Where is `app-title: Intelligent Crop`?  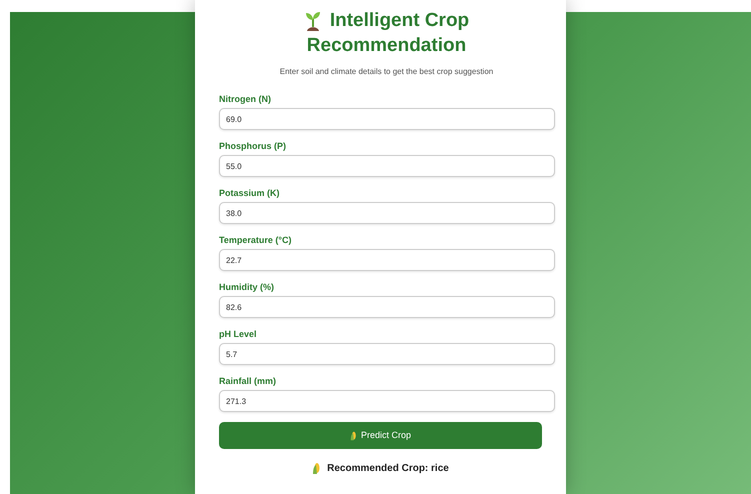
app-title: Intelligent Crop is located at coordinates (400, 21).